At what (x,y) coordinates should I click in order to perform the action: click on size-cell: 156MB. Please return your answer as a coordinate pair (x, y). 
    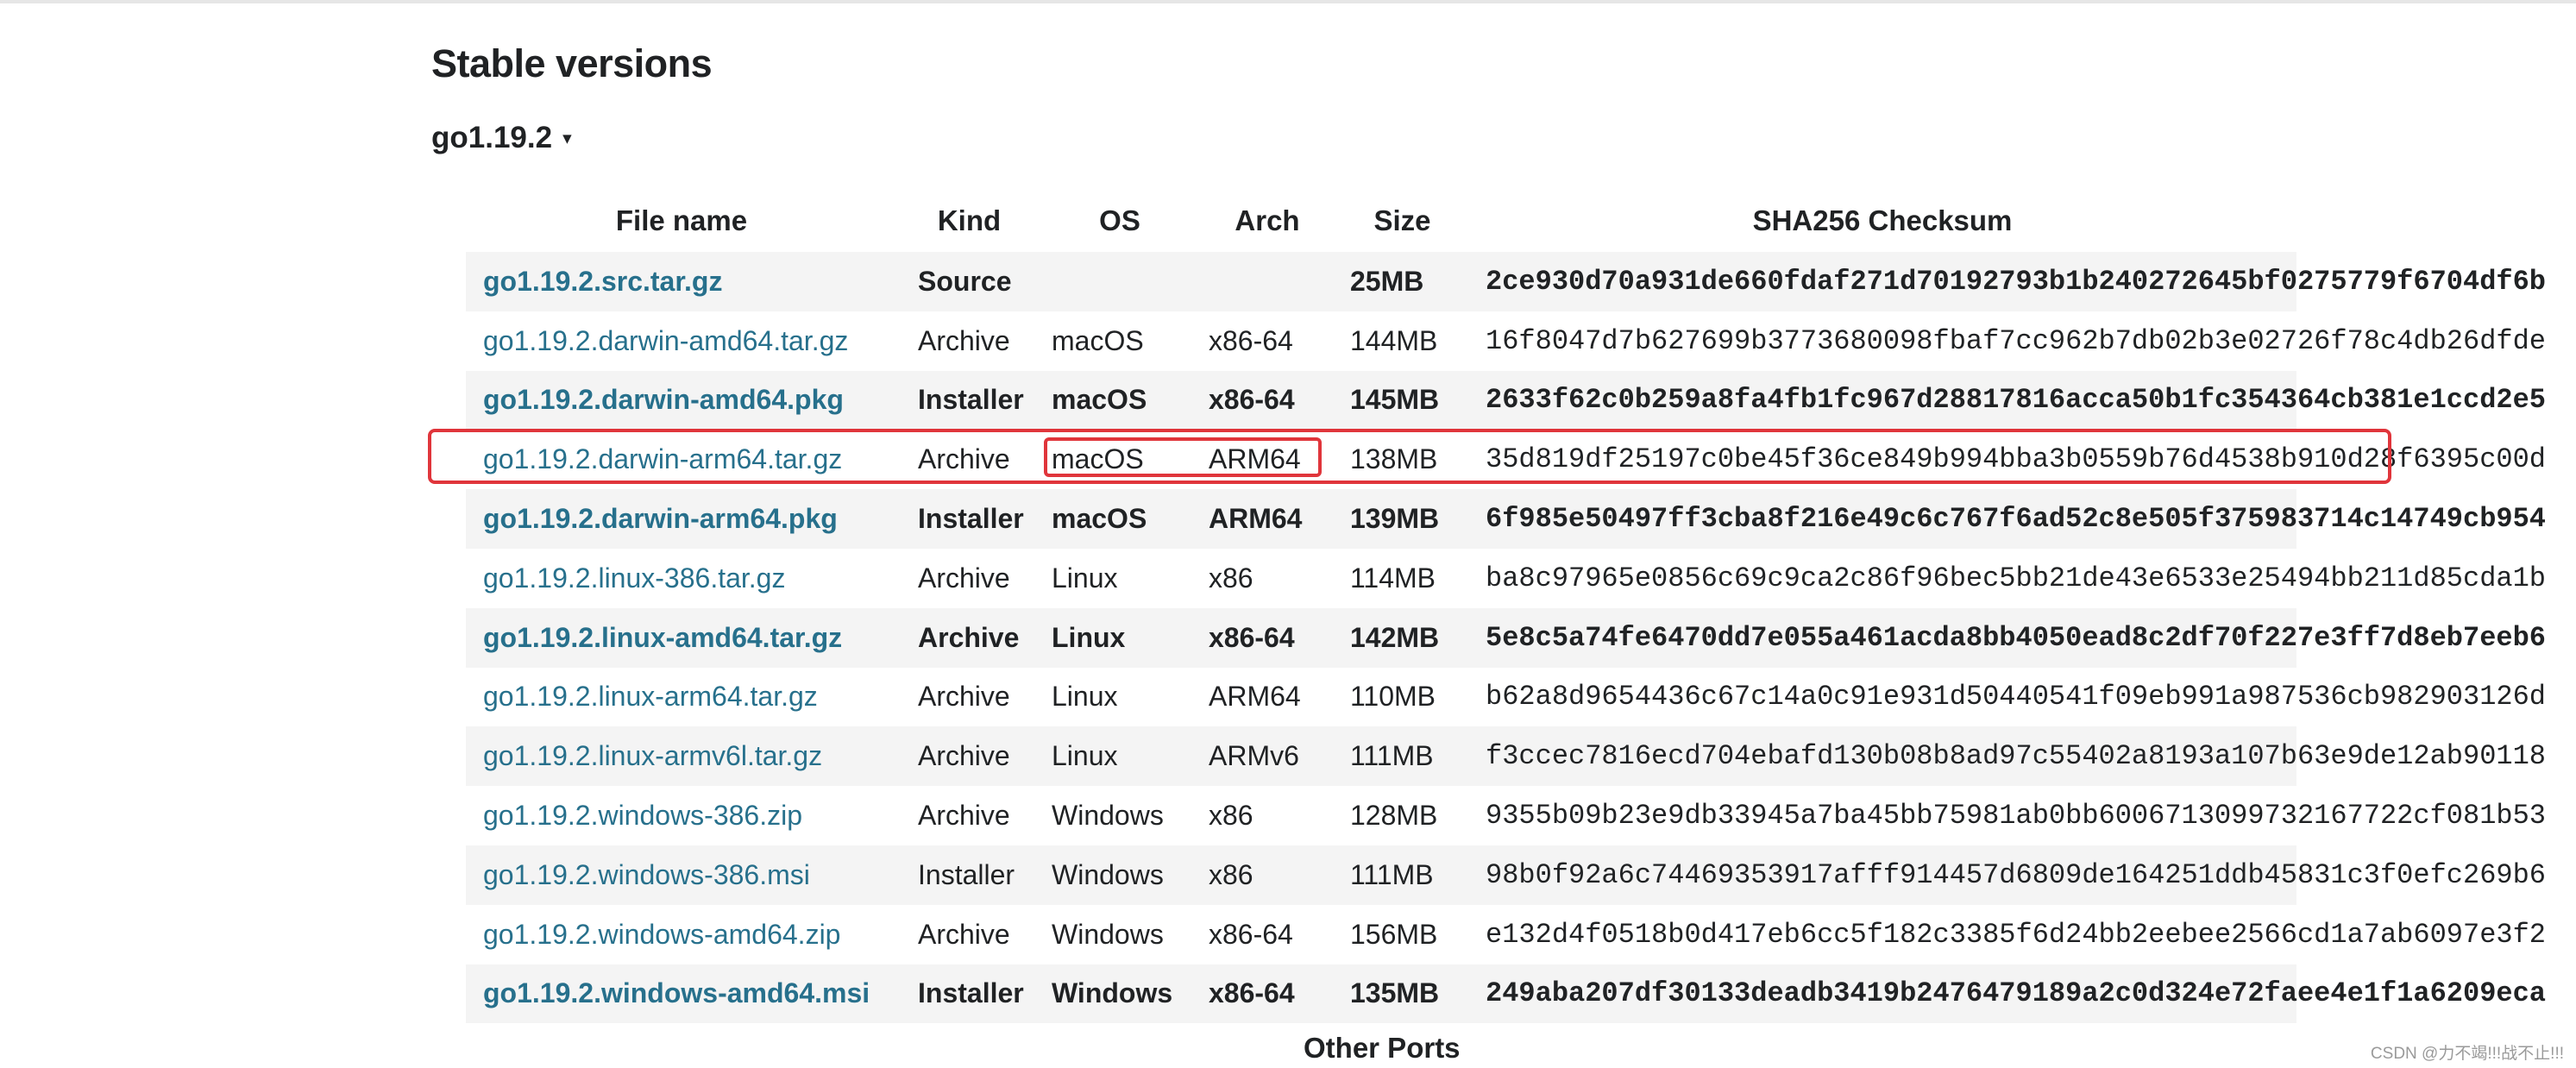
    Looking at the image, I should click on (1394, 934).